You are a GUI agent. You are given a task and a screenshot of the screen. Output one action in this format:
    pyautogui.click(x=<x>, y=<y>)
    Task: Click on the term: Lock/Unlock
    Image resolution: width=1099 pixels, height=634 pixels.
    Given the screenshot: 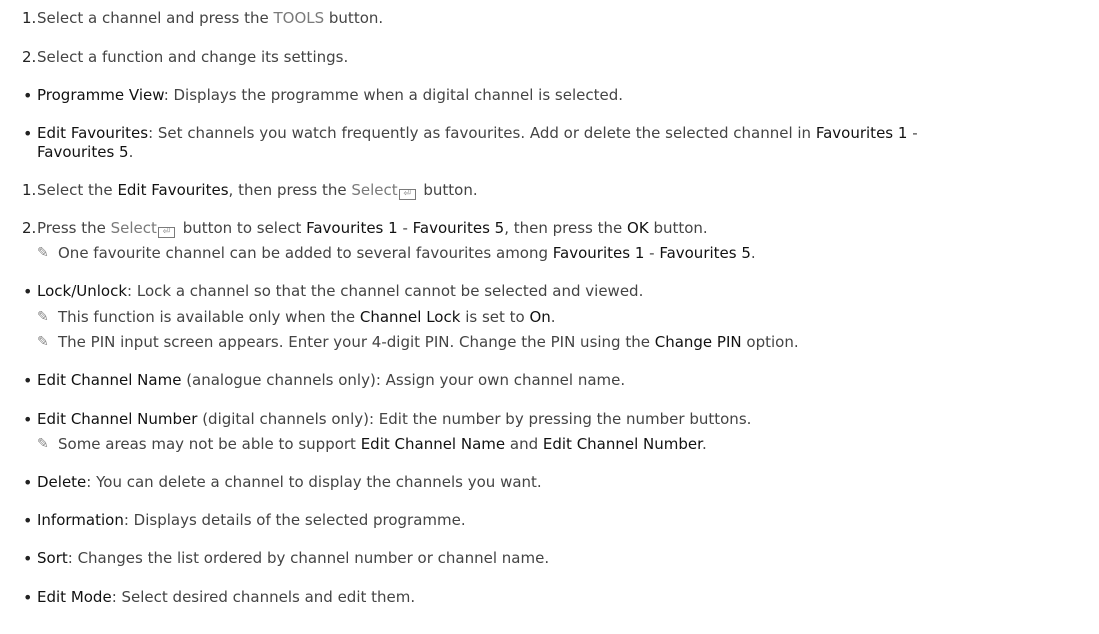 What is the action you would take?
    pyautogui.click(x=82, y=291)
    